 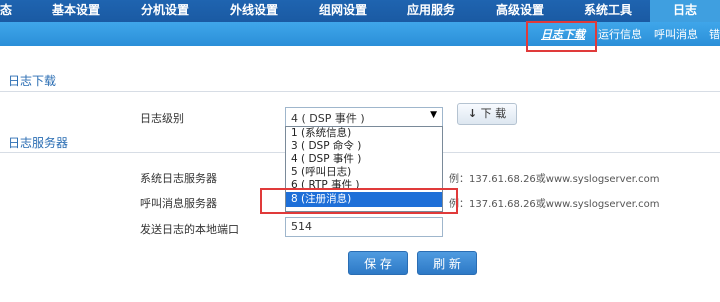 What do you see at coordinates (178, 178) in the screenshot?
I see `syslog-server-label: 系统日志服务器` at bounding box center [178, 178].